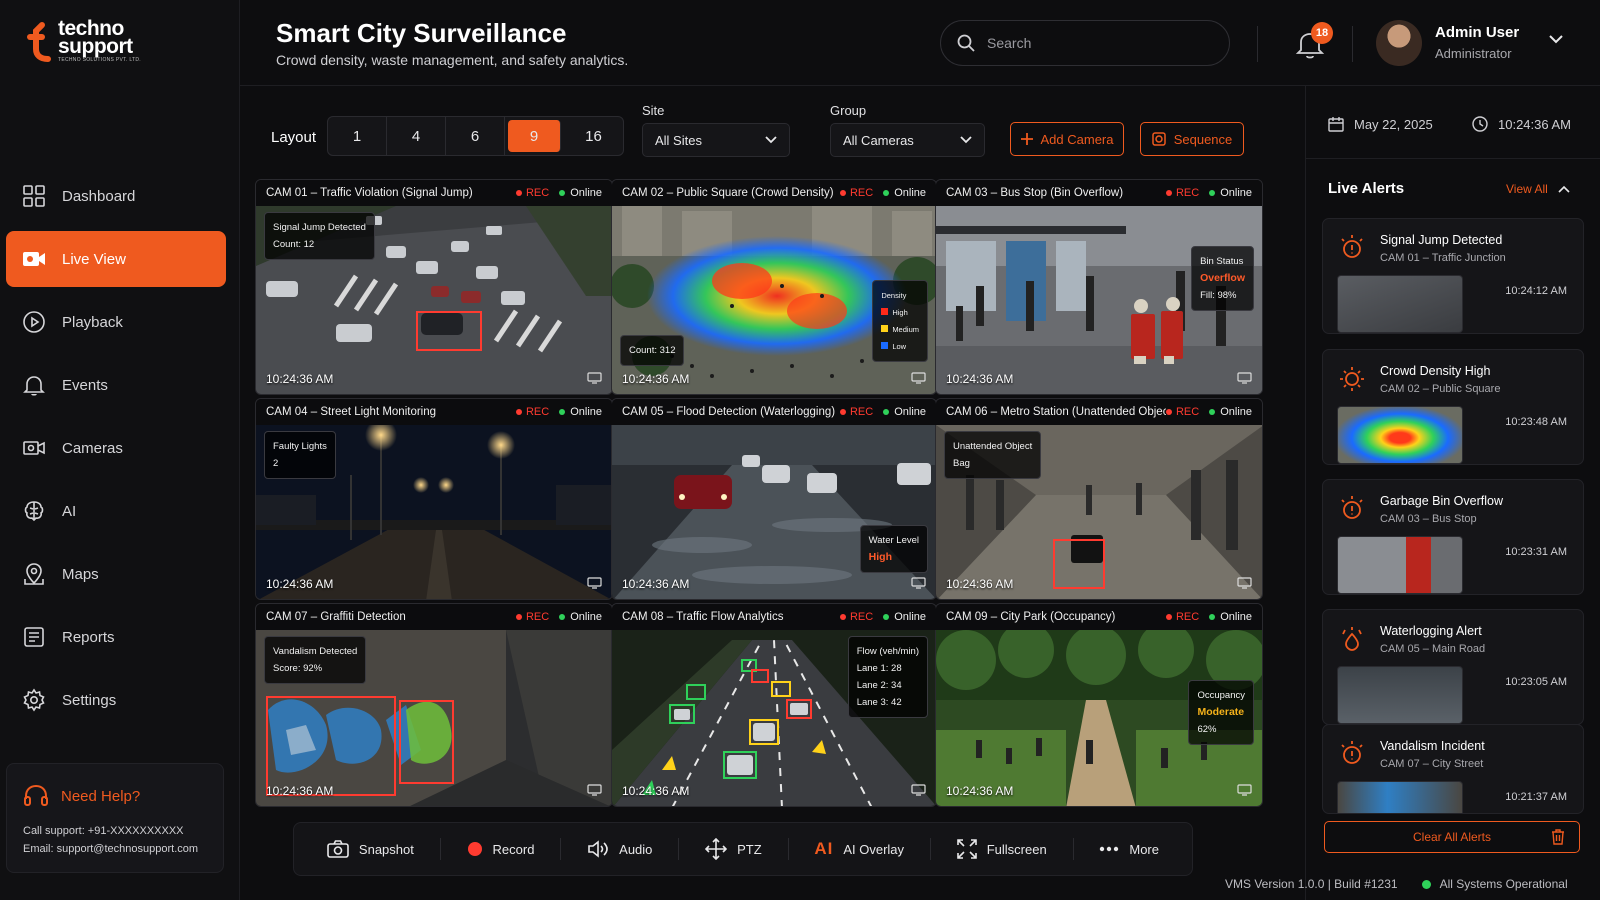 The height and width of the screenshot is (900, 1600). What do you see at coordinates (370, 849) in the screenshot?
I see `snapshot-button: Snapshot` at bounding box center [370, 849].